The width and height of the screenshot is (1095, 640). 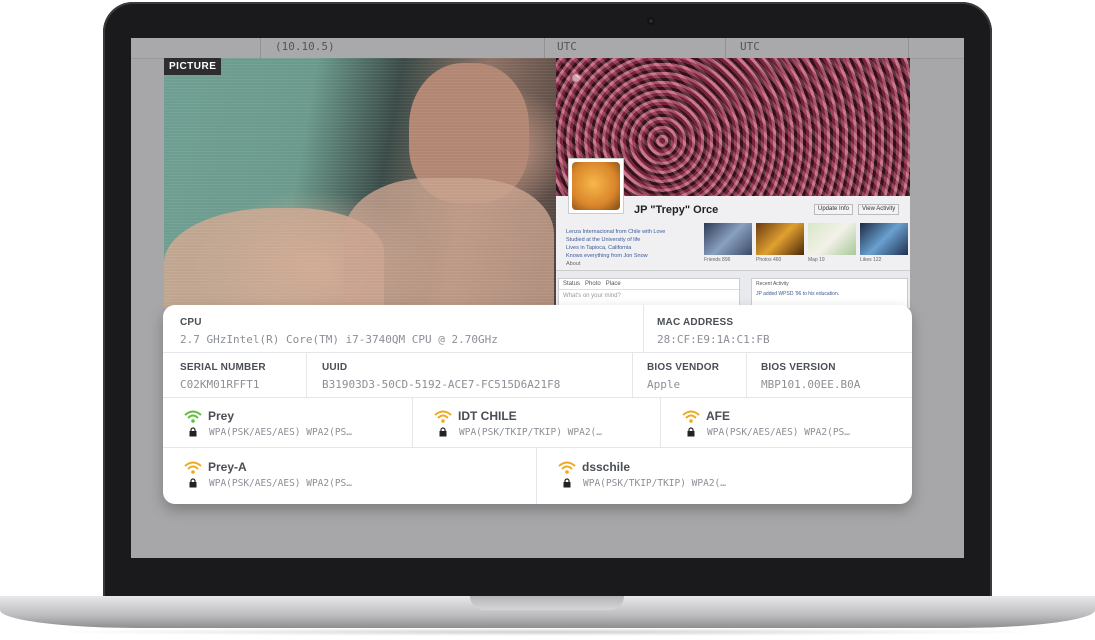 I want to click on laptop-shadow, so click(x=547, y=632).